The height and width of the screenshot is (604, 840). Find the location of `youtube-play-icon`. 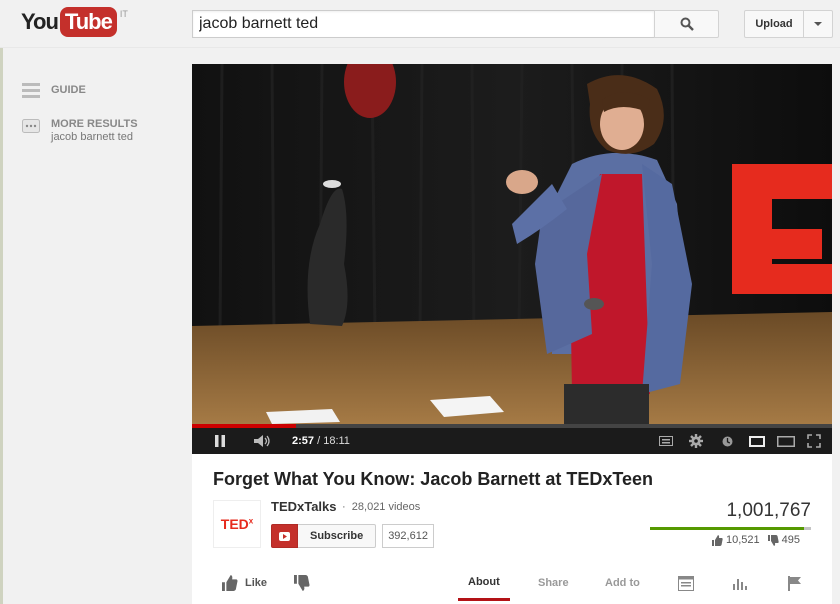

youtube-play-icon is located at coordinates (284, 536).